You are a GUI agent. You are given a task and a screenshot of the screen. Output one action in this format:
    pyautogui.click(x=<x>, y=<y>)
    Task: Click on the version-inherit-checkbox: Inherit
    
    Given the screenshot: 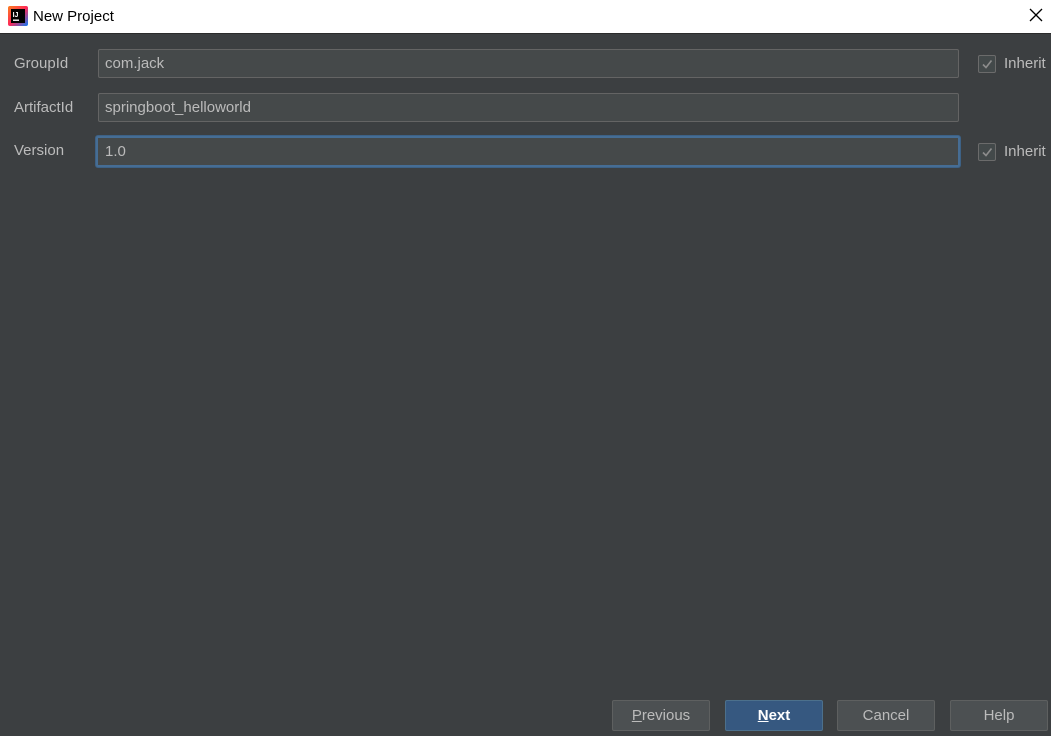 What is the action you would take?
    pyautogui.click(x=1012, y=152)
    